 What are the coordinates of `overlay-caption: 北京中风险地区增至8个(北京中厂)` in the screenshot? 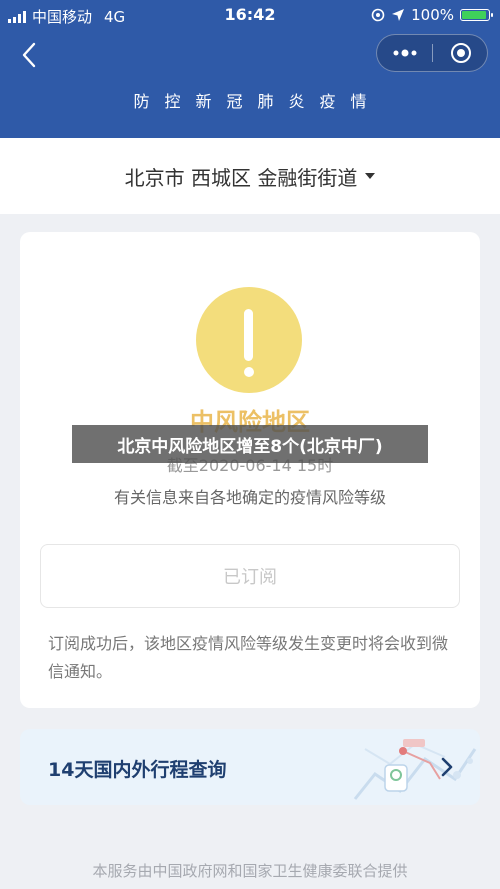 It's located at (250, 444).